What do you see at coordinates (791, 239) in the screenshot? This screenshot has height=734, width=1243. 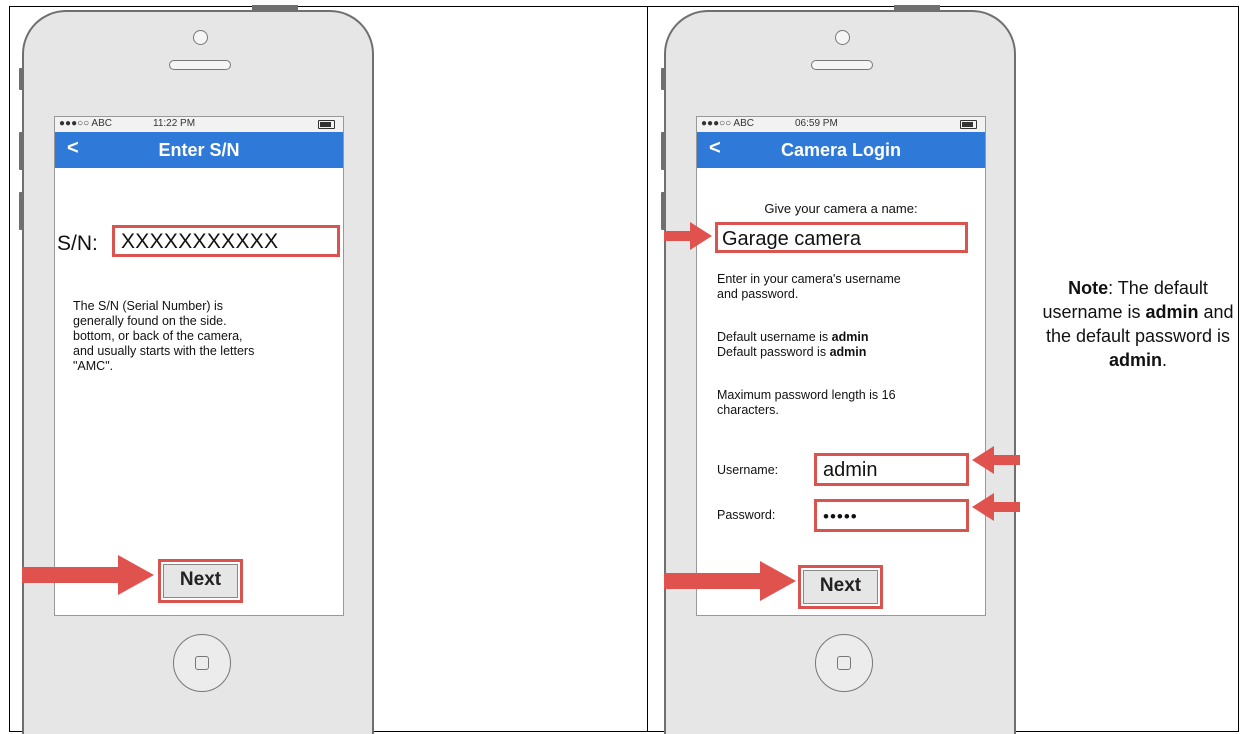 I see `camera-name-value: Garage camera` at bounding box center [791, 239].